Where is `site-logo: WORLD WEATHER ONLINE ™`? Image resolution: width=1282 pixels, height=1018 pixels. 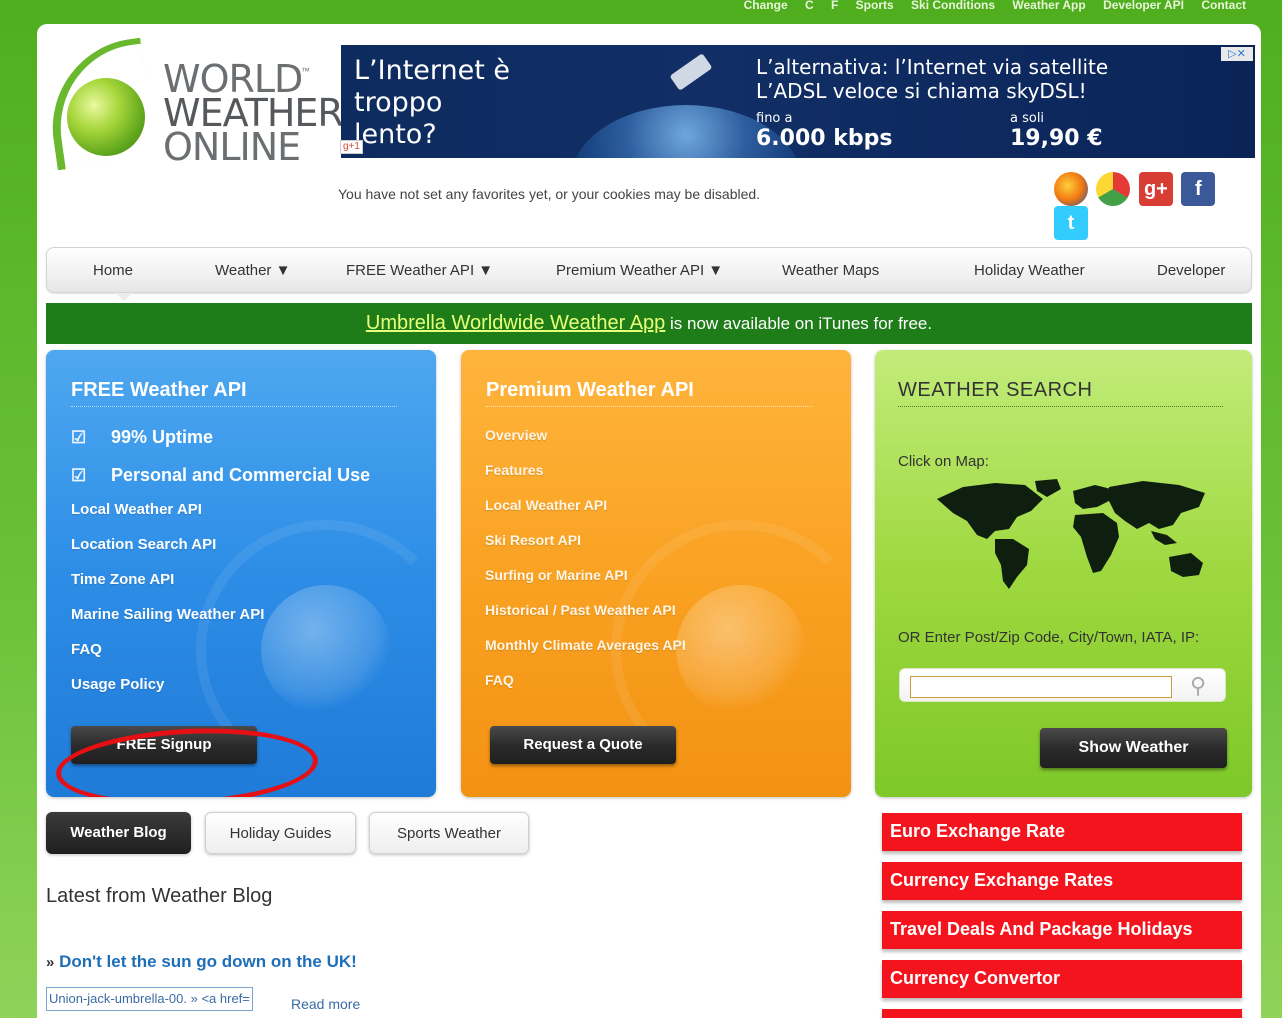
site-logo: WORLD WEATHER ONLINE ™ is located at coordinates (192, 104).